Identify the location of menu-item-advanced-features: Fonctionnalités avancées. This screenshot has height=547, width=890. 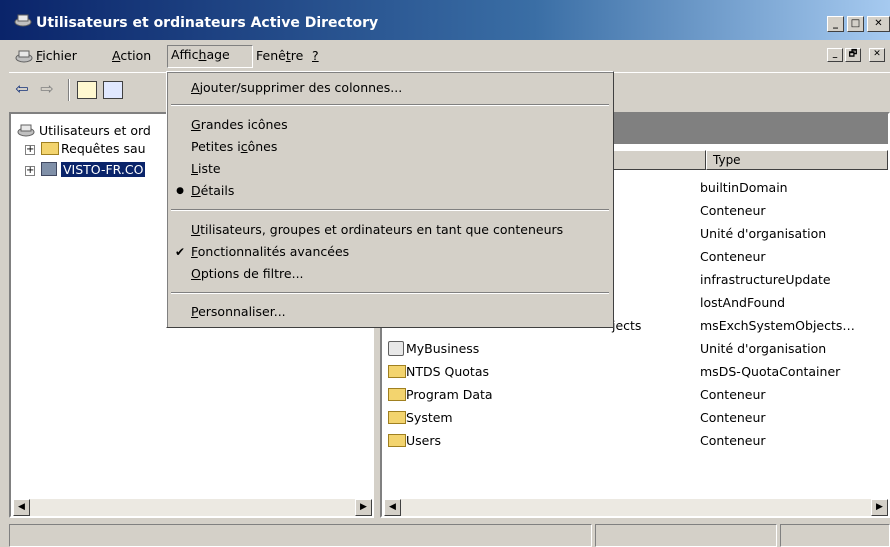
(270, 252).